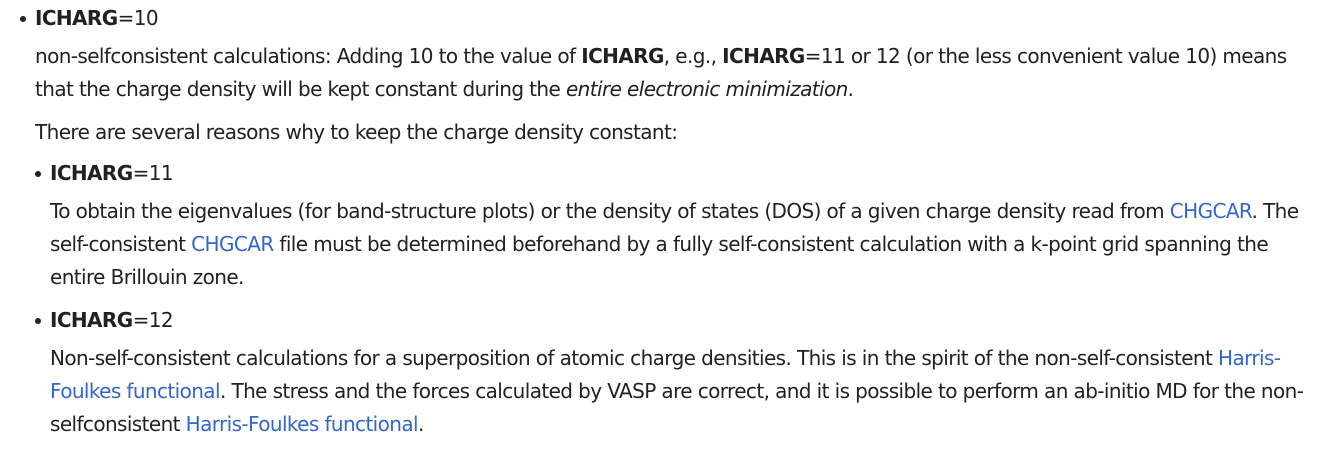 The height and width of the screenshot is (449, 1324). What do you see at coordinates (138, 18) in the screenshot?
I see `param-value: =10` at bounding box center [138, 18].